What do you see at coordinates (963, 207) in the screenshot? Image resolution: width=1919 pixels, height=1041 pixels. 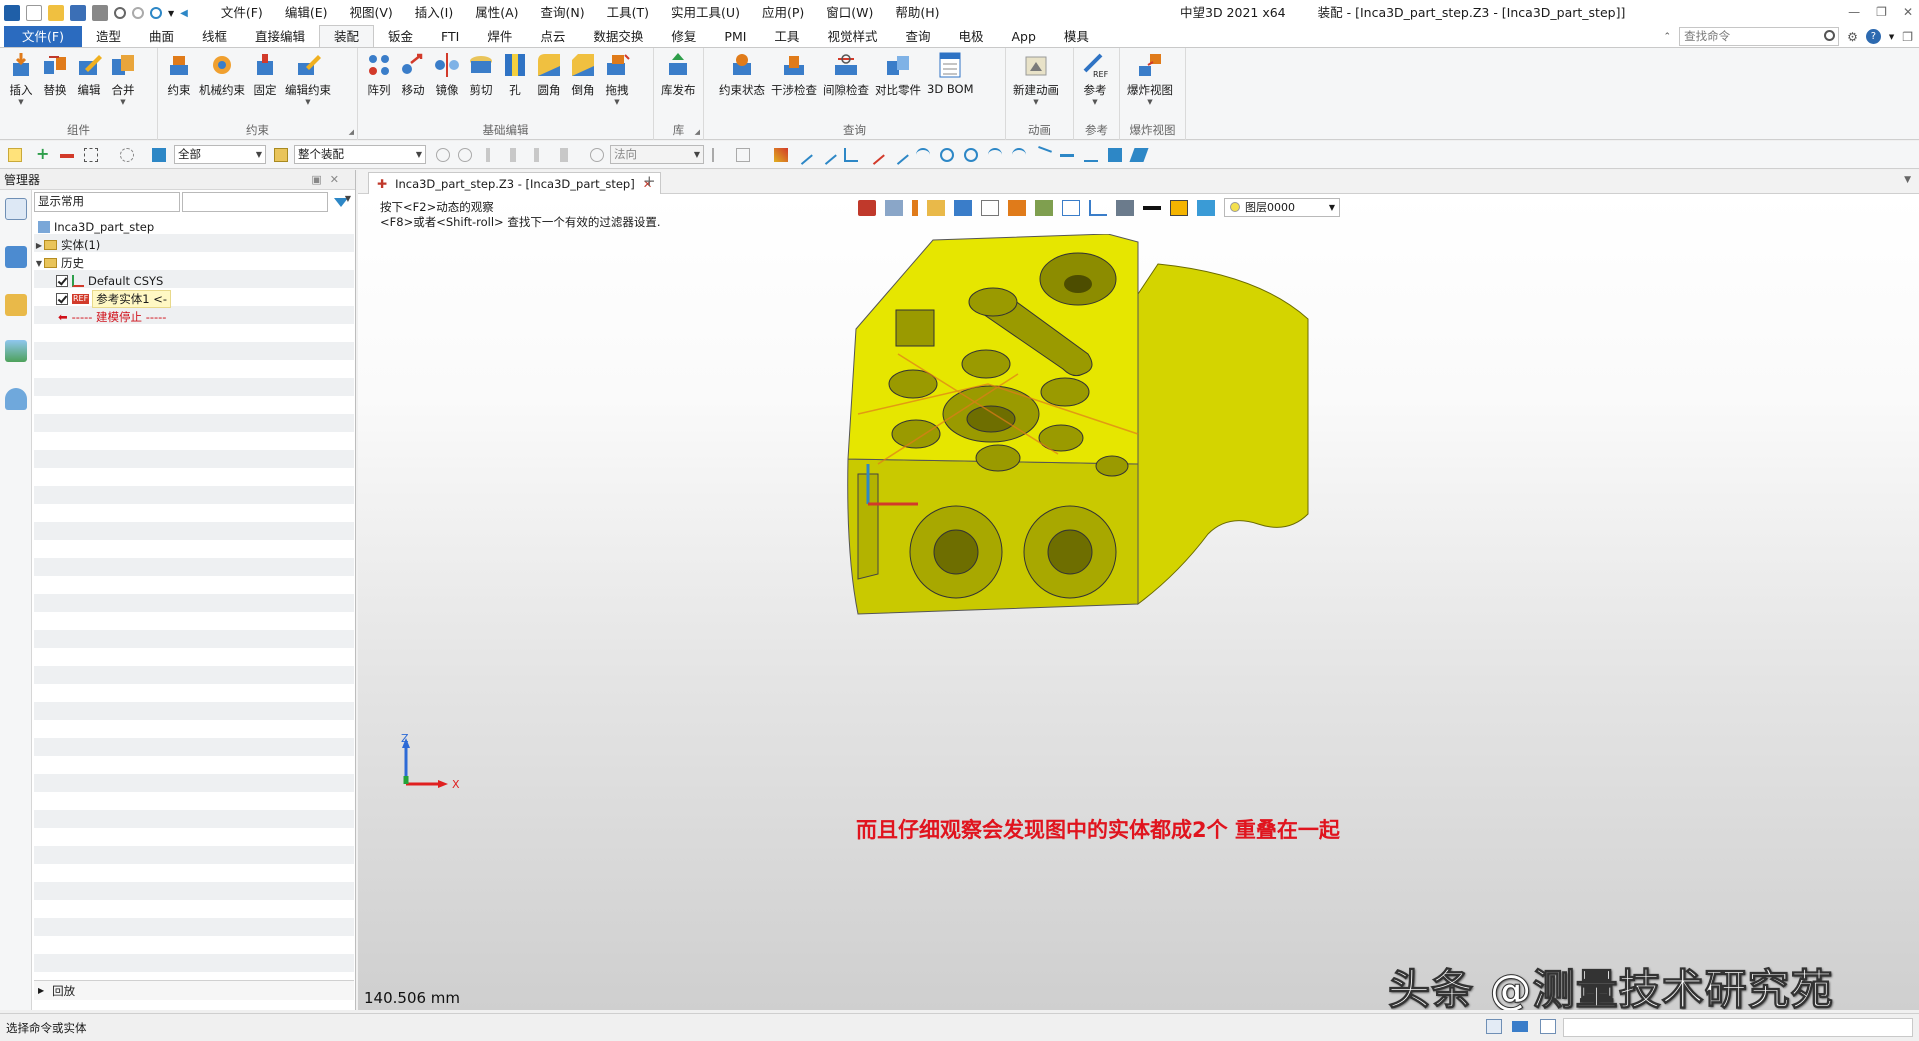 I see `view-cube-icon` at bounding box center [963, 207].